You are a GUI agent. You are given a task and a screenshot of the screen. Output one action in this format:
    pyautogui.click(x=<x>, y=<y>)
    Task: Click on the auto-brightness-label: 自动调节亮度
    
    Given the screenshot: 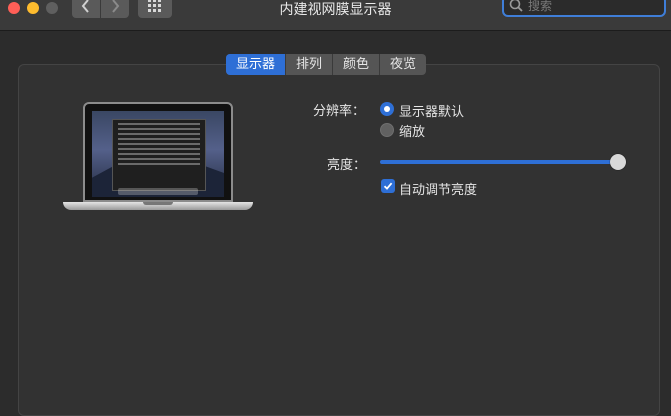 What is the action you would take?
    pyautogui.click(x=438, y=188)
    